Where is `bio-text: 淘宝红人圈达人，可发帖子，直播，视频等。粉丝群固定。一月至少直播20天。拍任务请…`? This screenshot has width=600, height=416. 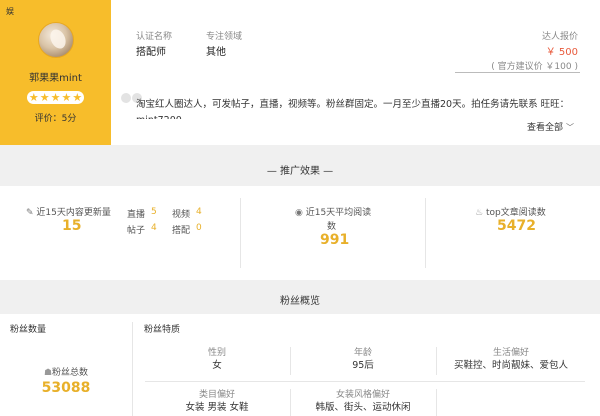 bio-text: 淘宝红人圈达人，可发帖子，直播，视频等。粉丝群固定。一月至少直播20天。拍任务请… is located at coordinates (353, 109).